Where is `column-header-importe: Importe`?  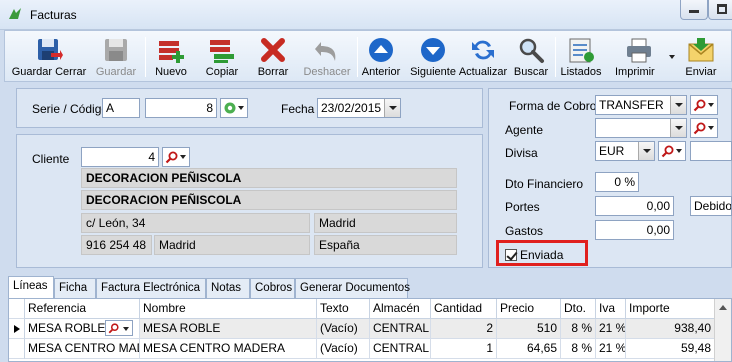 column-header-importe: Importe is located at coordinates (670, 309).